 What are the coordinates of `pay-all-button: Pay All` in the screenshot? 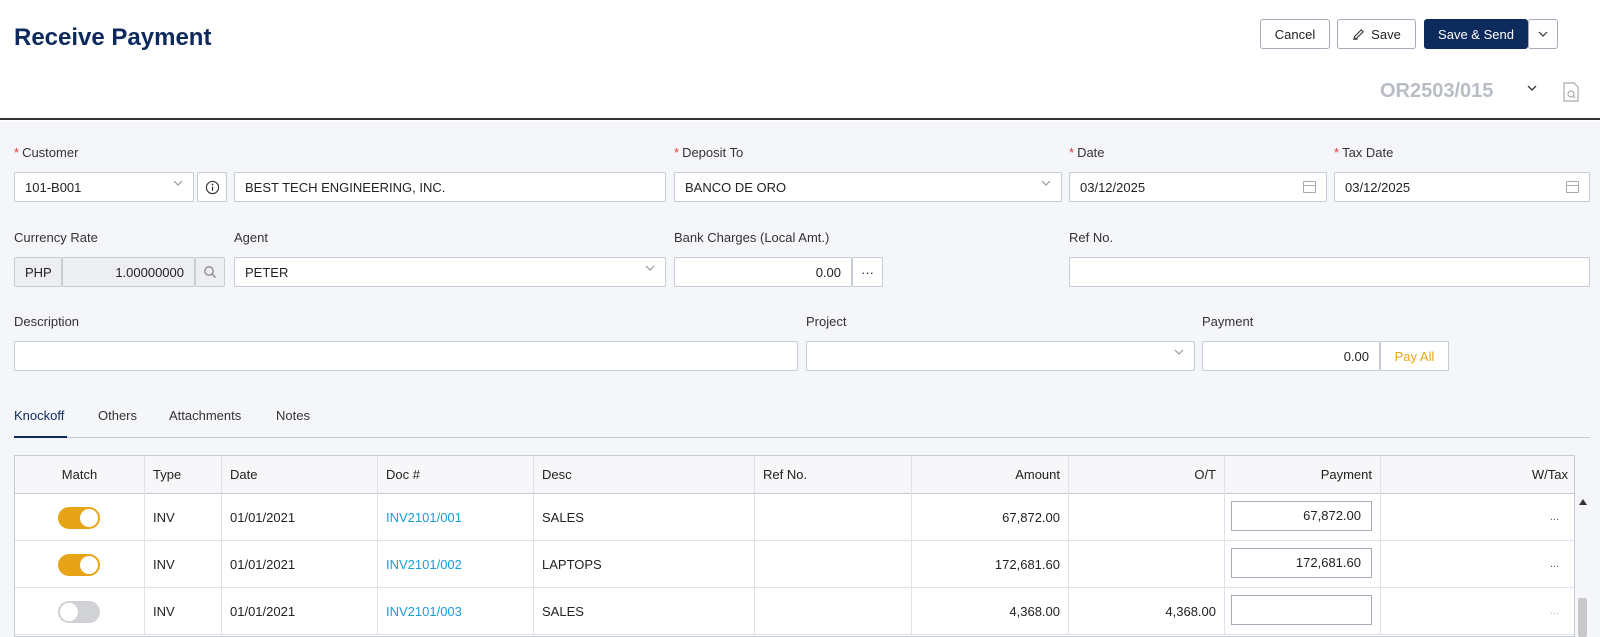 It's located at (1414, 356).